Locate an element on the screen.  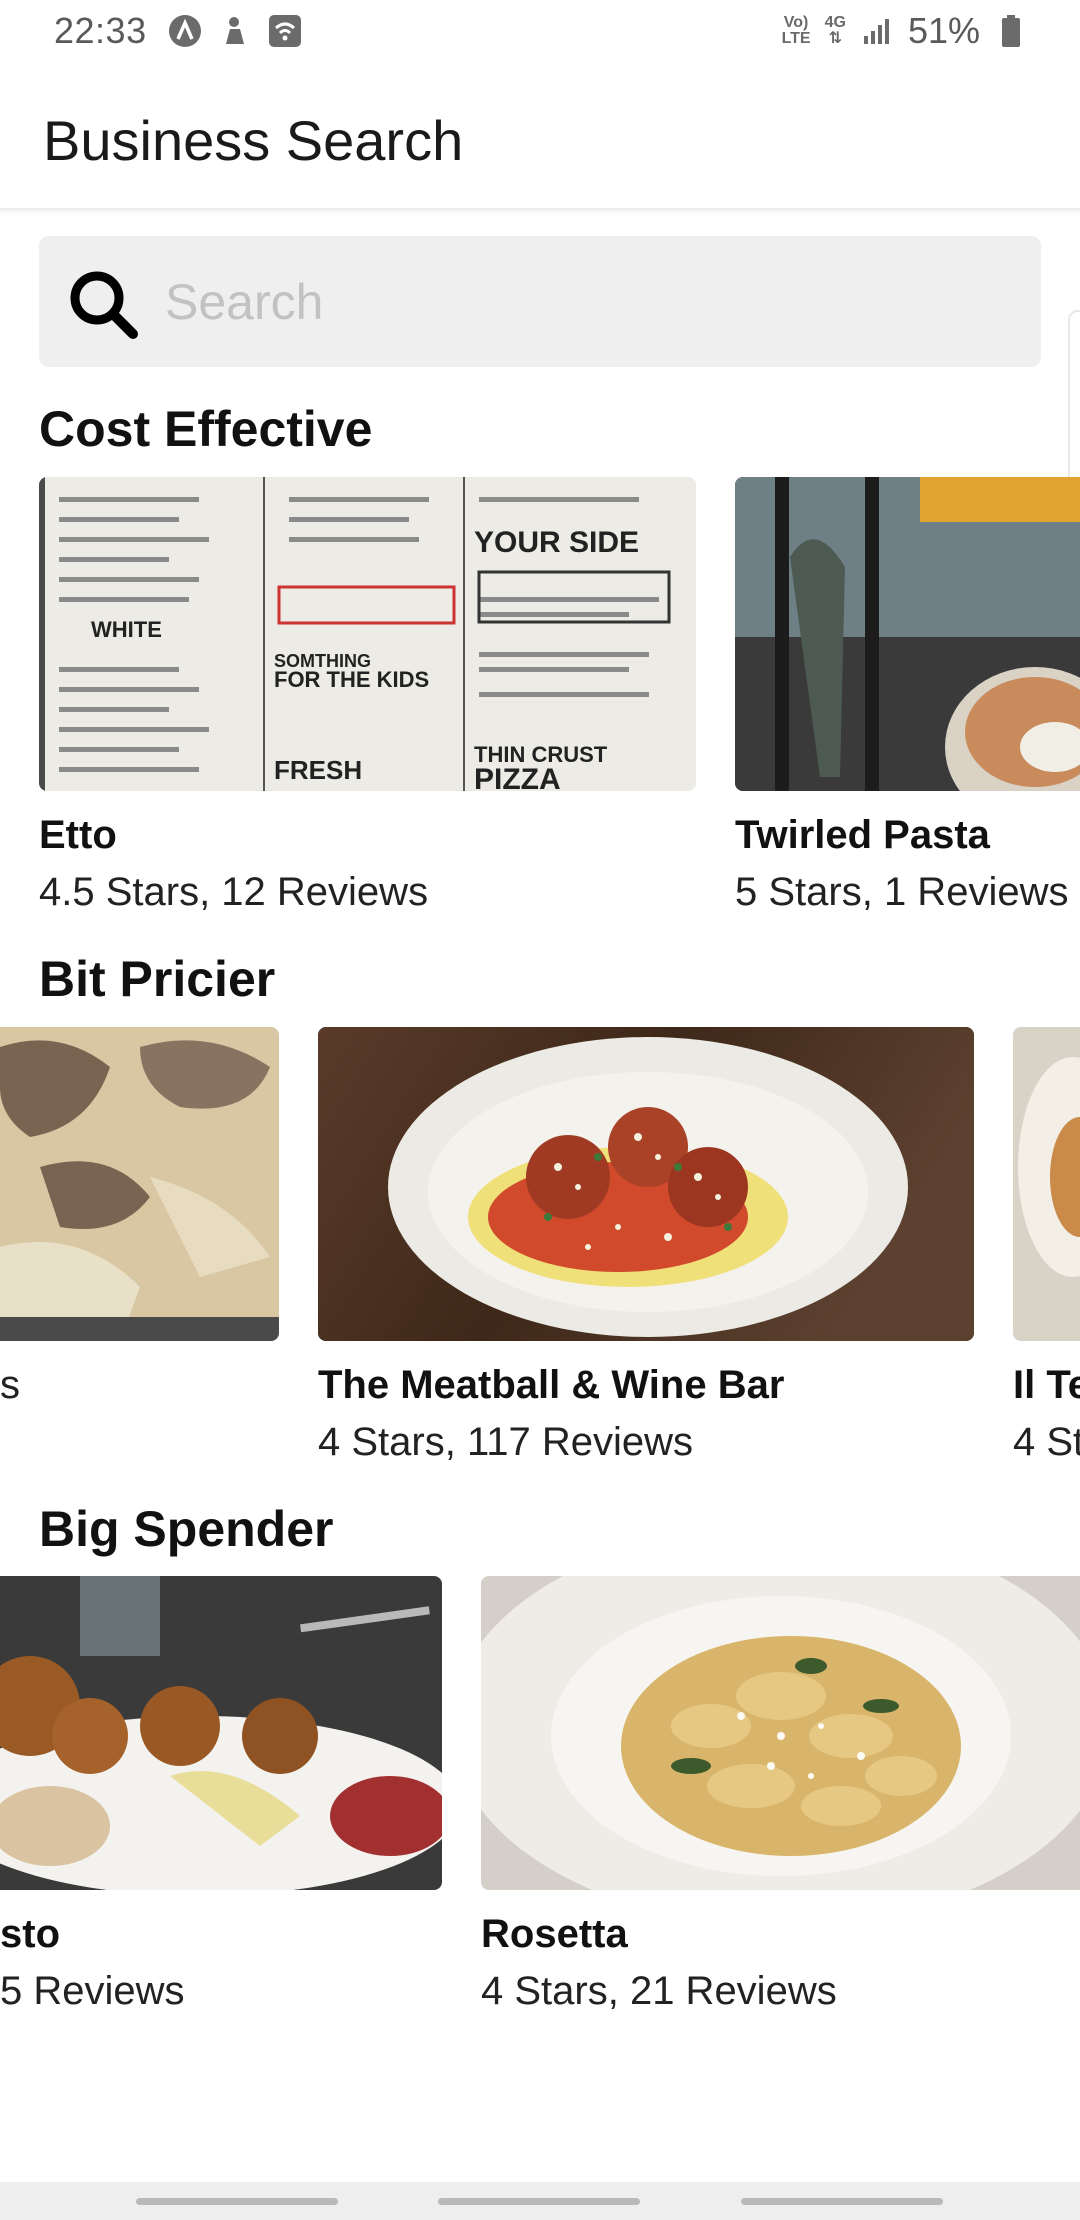
business-rating: s is located at coordinates (10, 1385).